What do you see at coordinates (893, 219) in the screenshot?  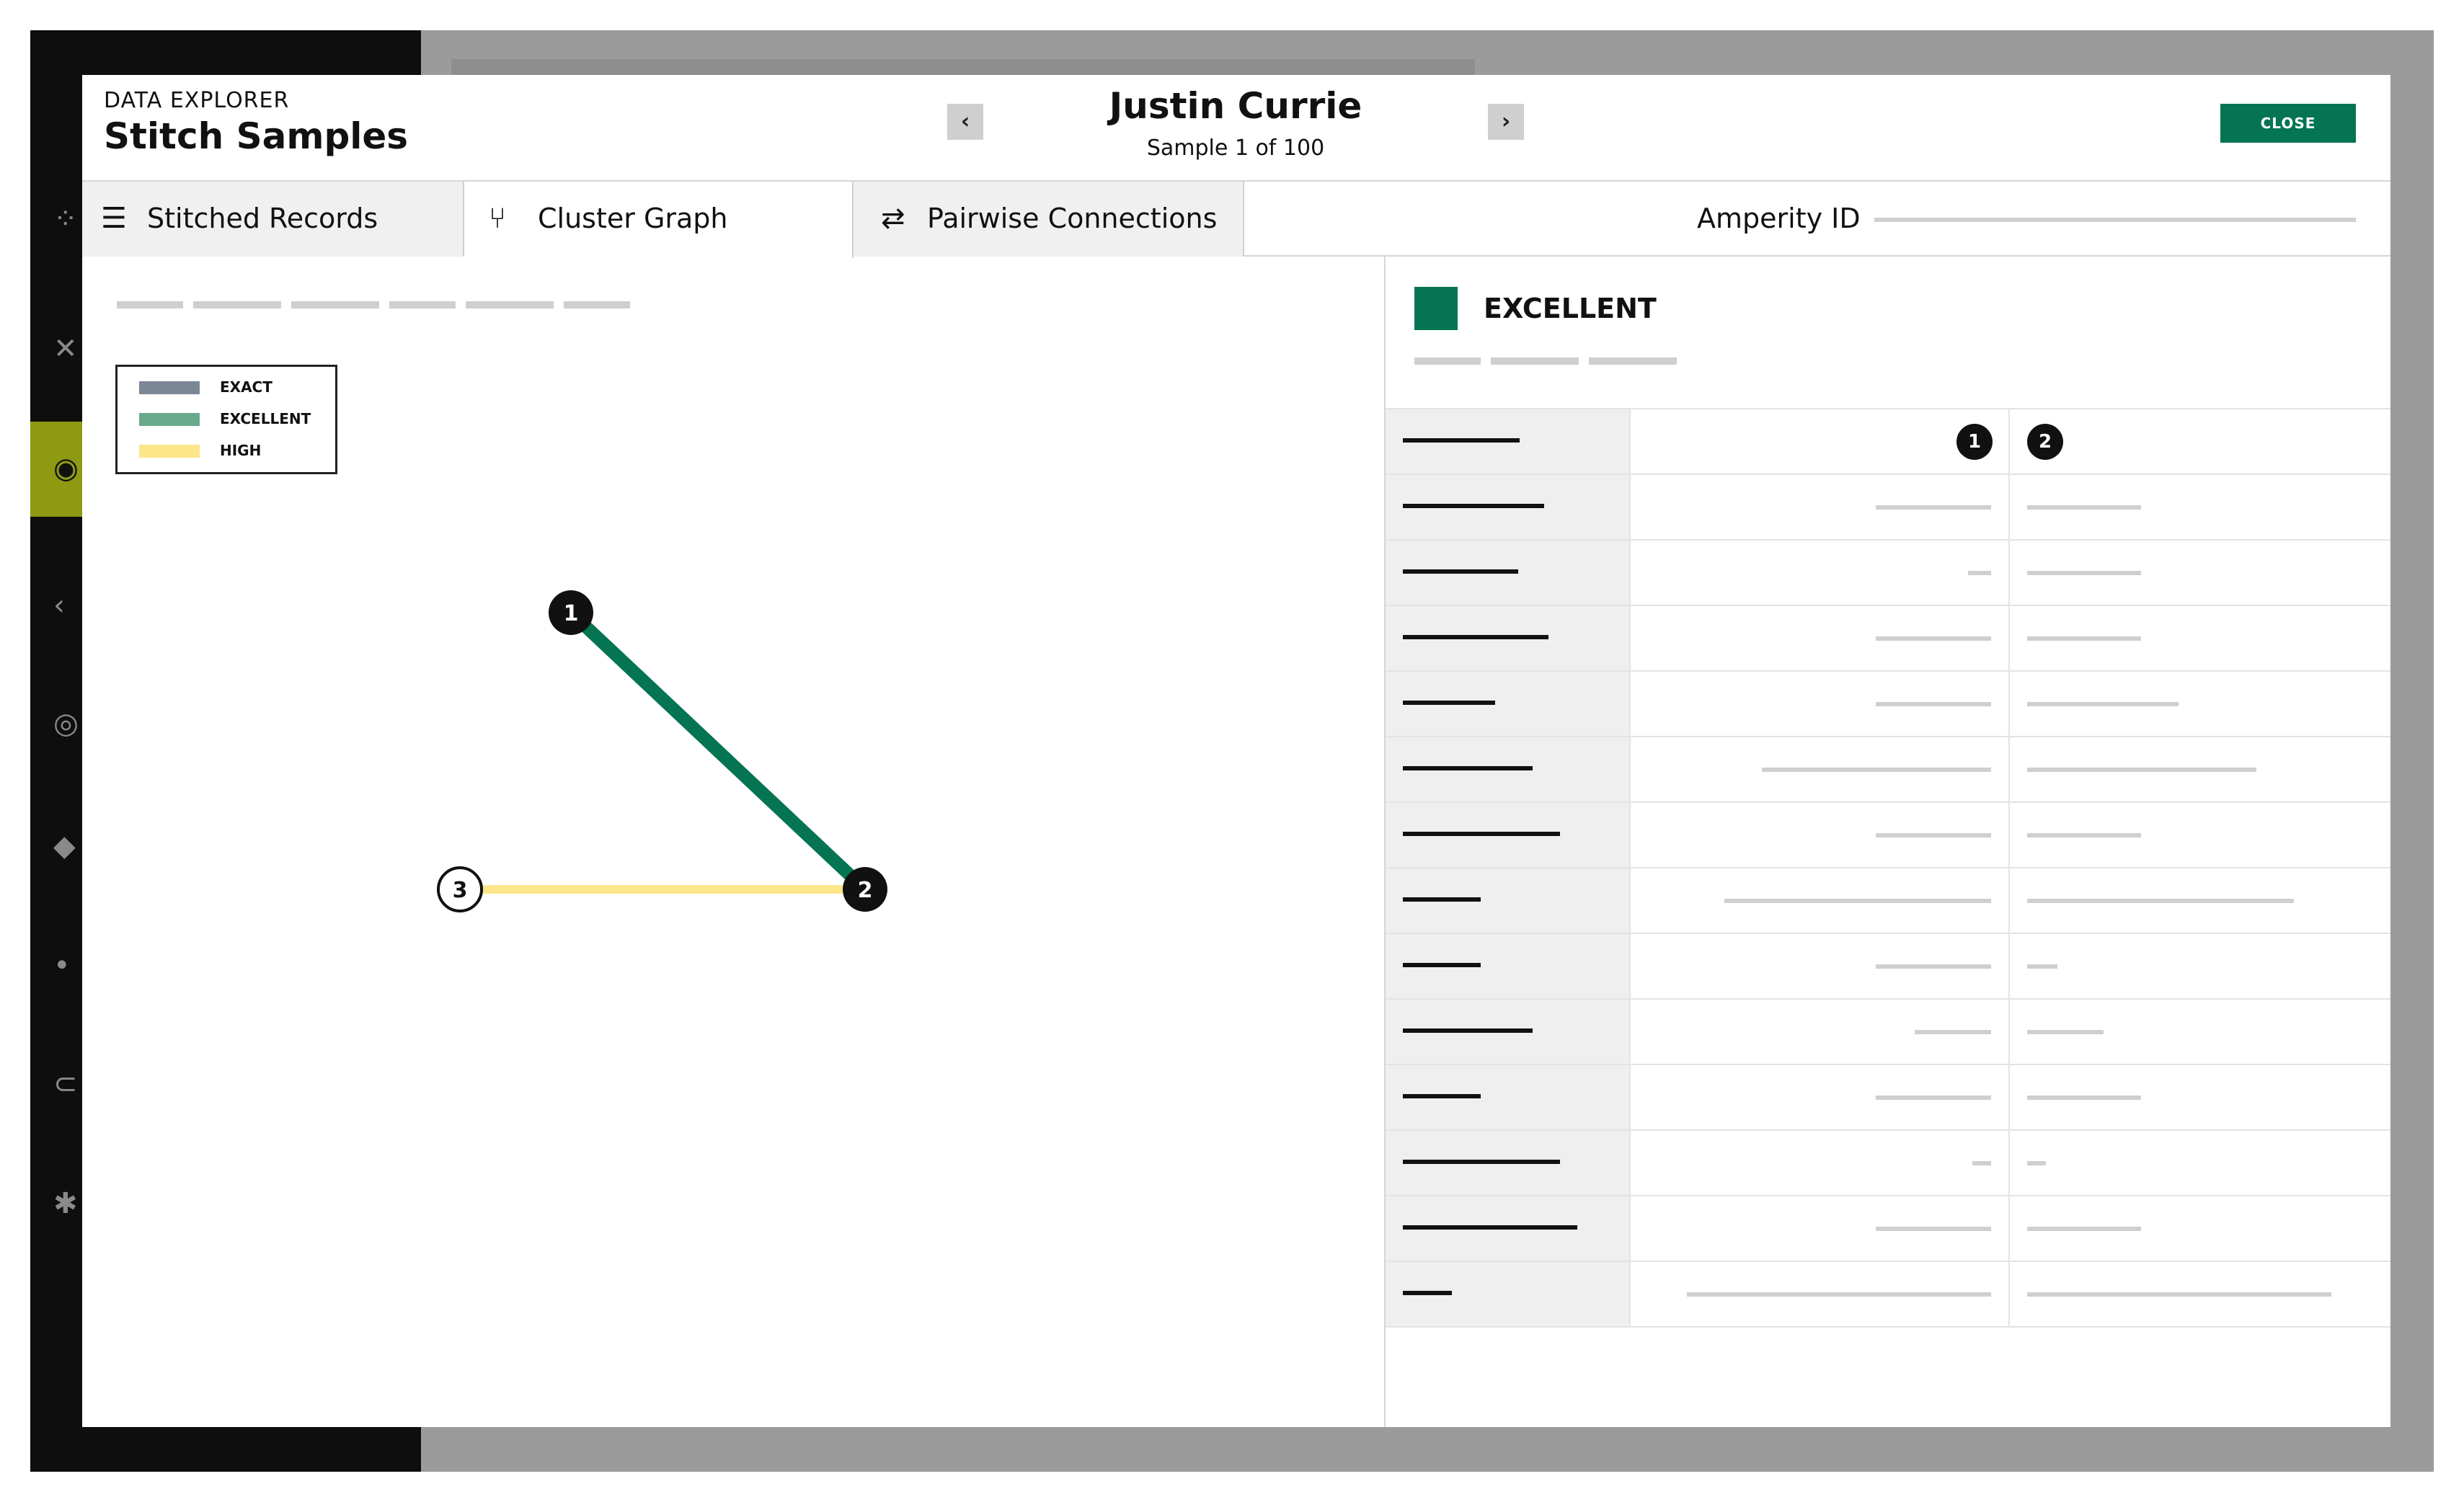 I see `swap-arrows-icon: ⇄` at bounding box center [893, 219].